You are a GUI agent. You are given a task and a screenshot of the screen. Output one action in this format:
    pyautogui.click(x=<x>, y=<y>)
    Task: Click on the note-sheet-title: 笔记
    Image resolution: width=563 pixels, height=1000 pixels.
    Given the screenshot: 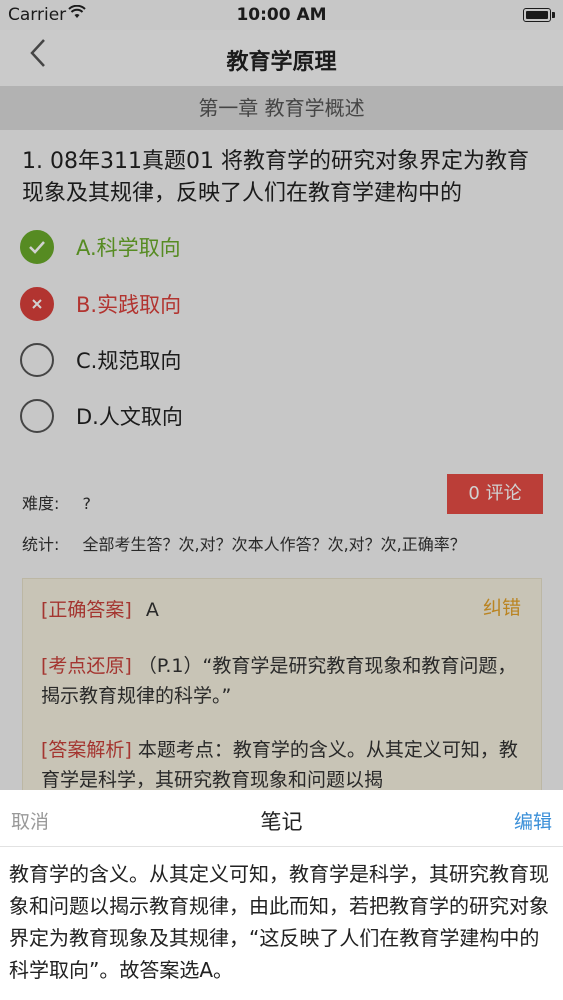 What is the action you would take?
    pyautogui.click(x=281, y=822)
    